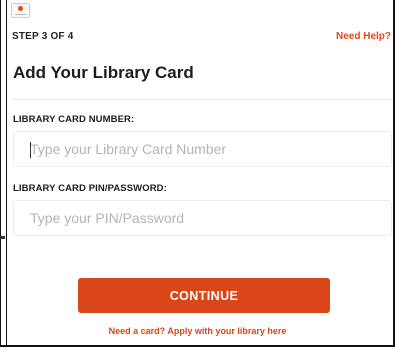 This screenshot has height=350, width=395. Describe the element at coordinates (74, 119) in the screenshot. I see `card-number-label: LIBRARY CARD NUMBER:` at that location.